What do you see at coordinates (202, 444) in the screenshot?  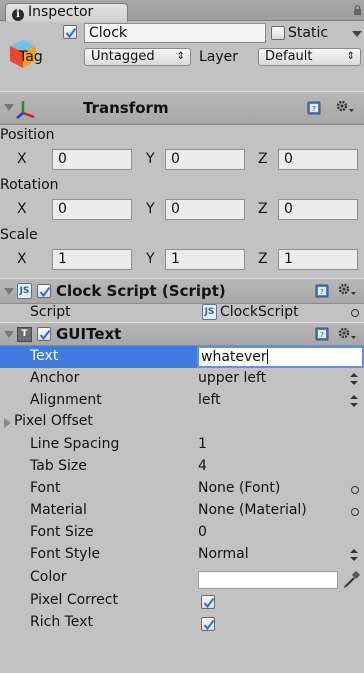 I see `line-spacing-value: 1` at bounding box center [202, 444].